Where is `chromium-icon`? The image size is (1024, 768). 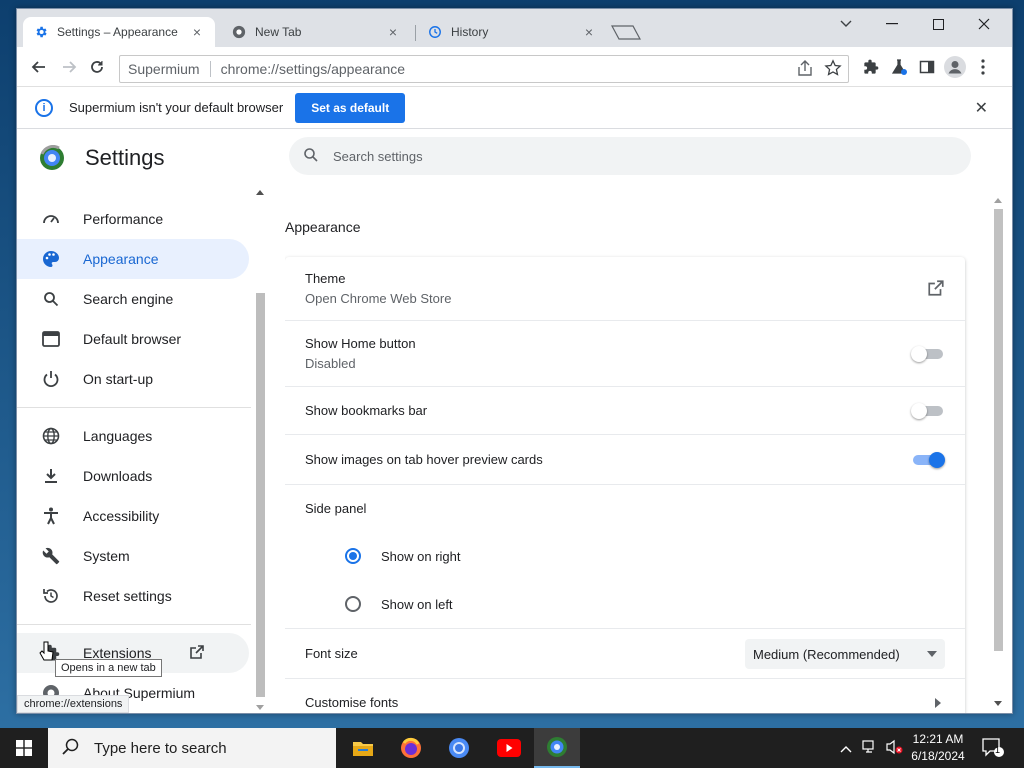 chromium-icon is located at coordinates (459, 748).